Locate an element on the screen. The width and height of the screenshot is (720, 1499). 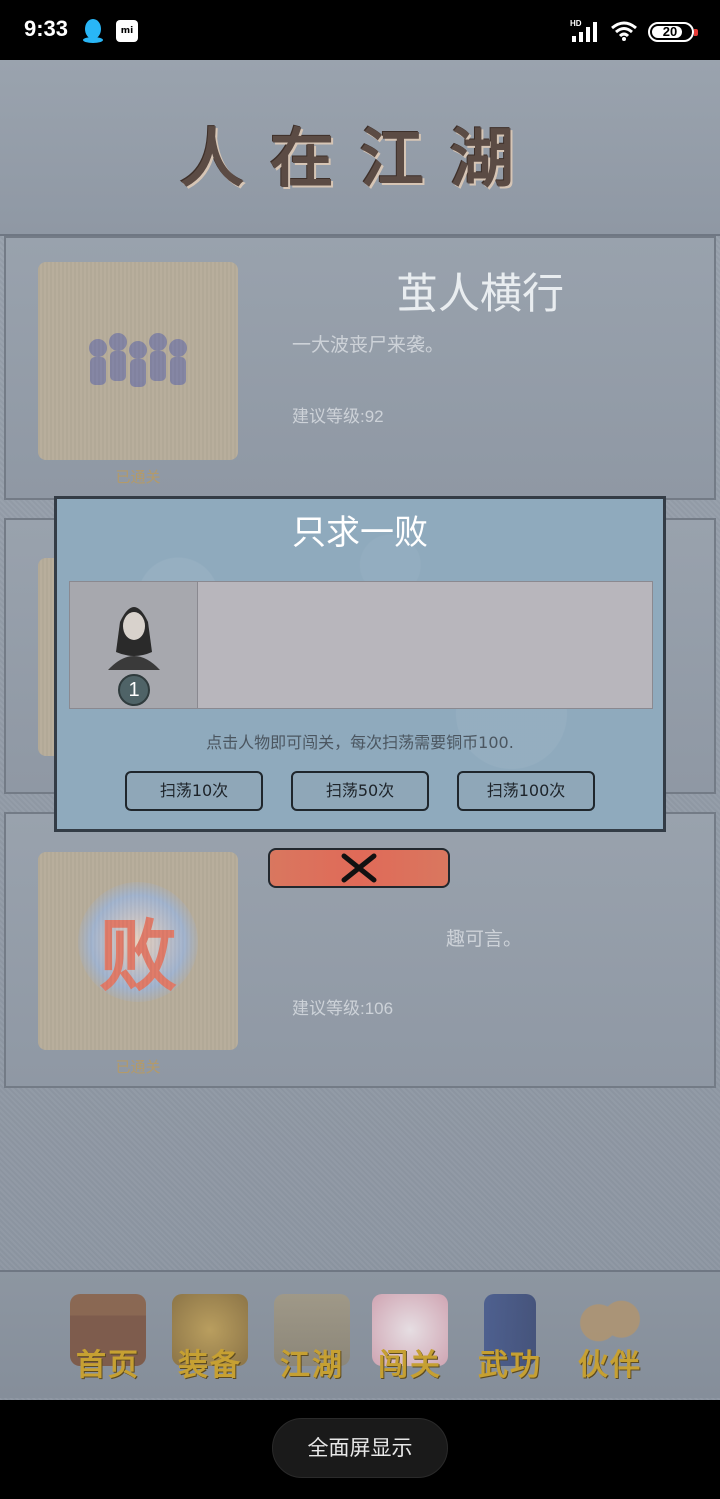
svg-text: HD is located at coordinates (576, 23).